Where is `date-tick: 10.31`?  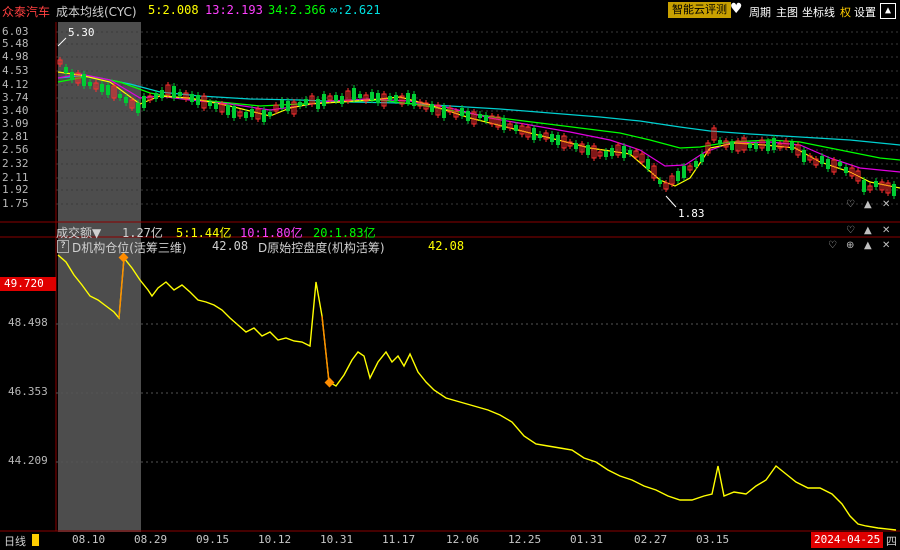
date-tick: 10.31 is located at coordinates (337, 539).